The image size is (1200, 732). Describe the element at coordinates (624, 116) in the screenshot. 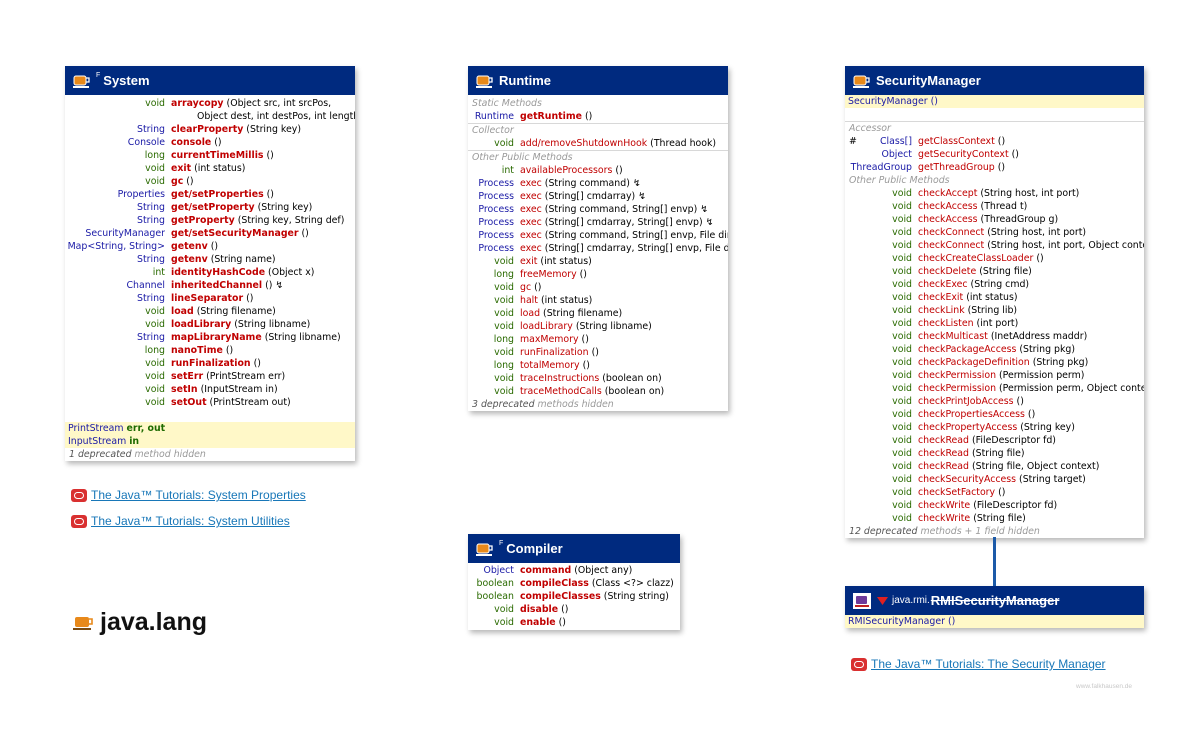

I see `method-signature: getRuntime ()` at that location.